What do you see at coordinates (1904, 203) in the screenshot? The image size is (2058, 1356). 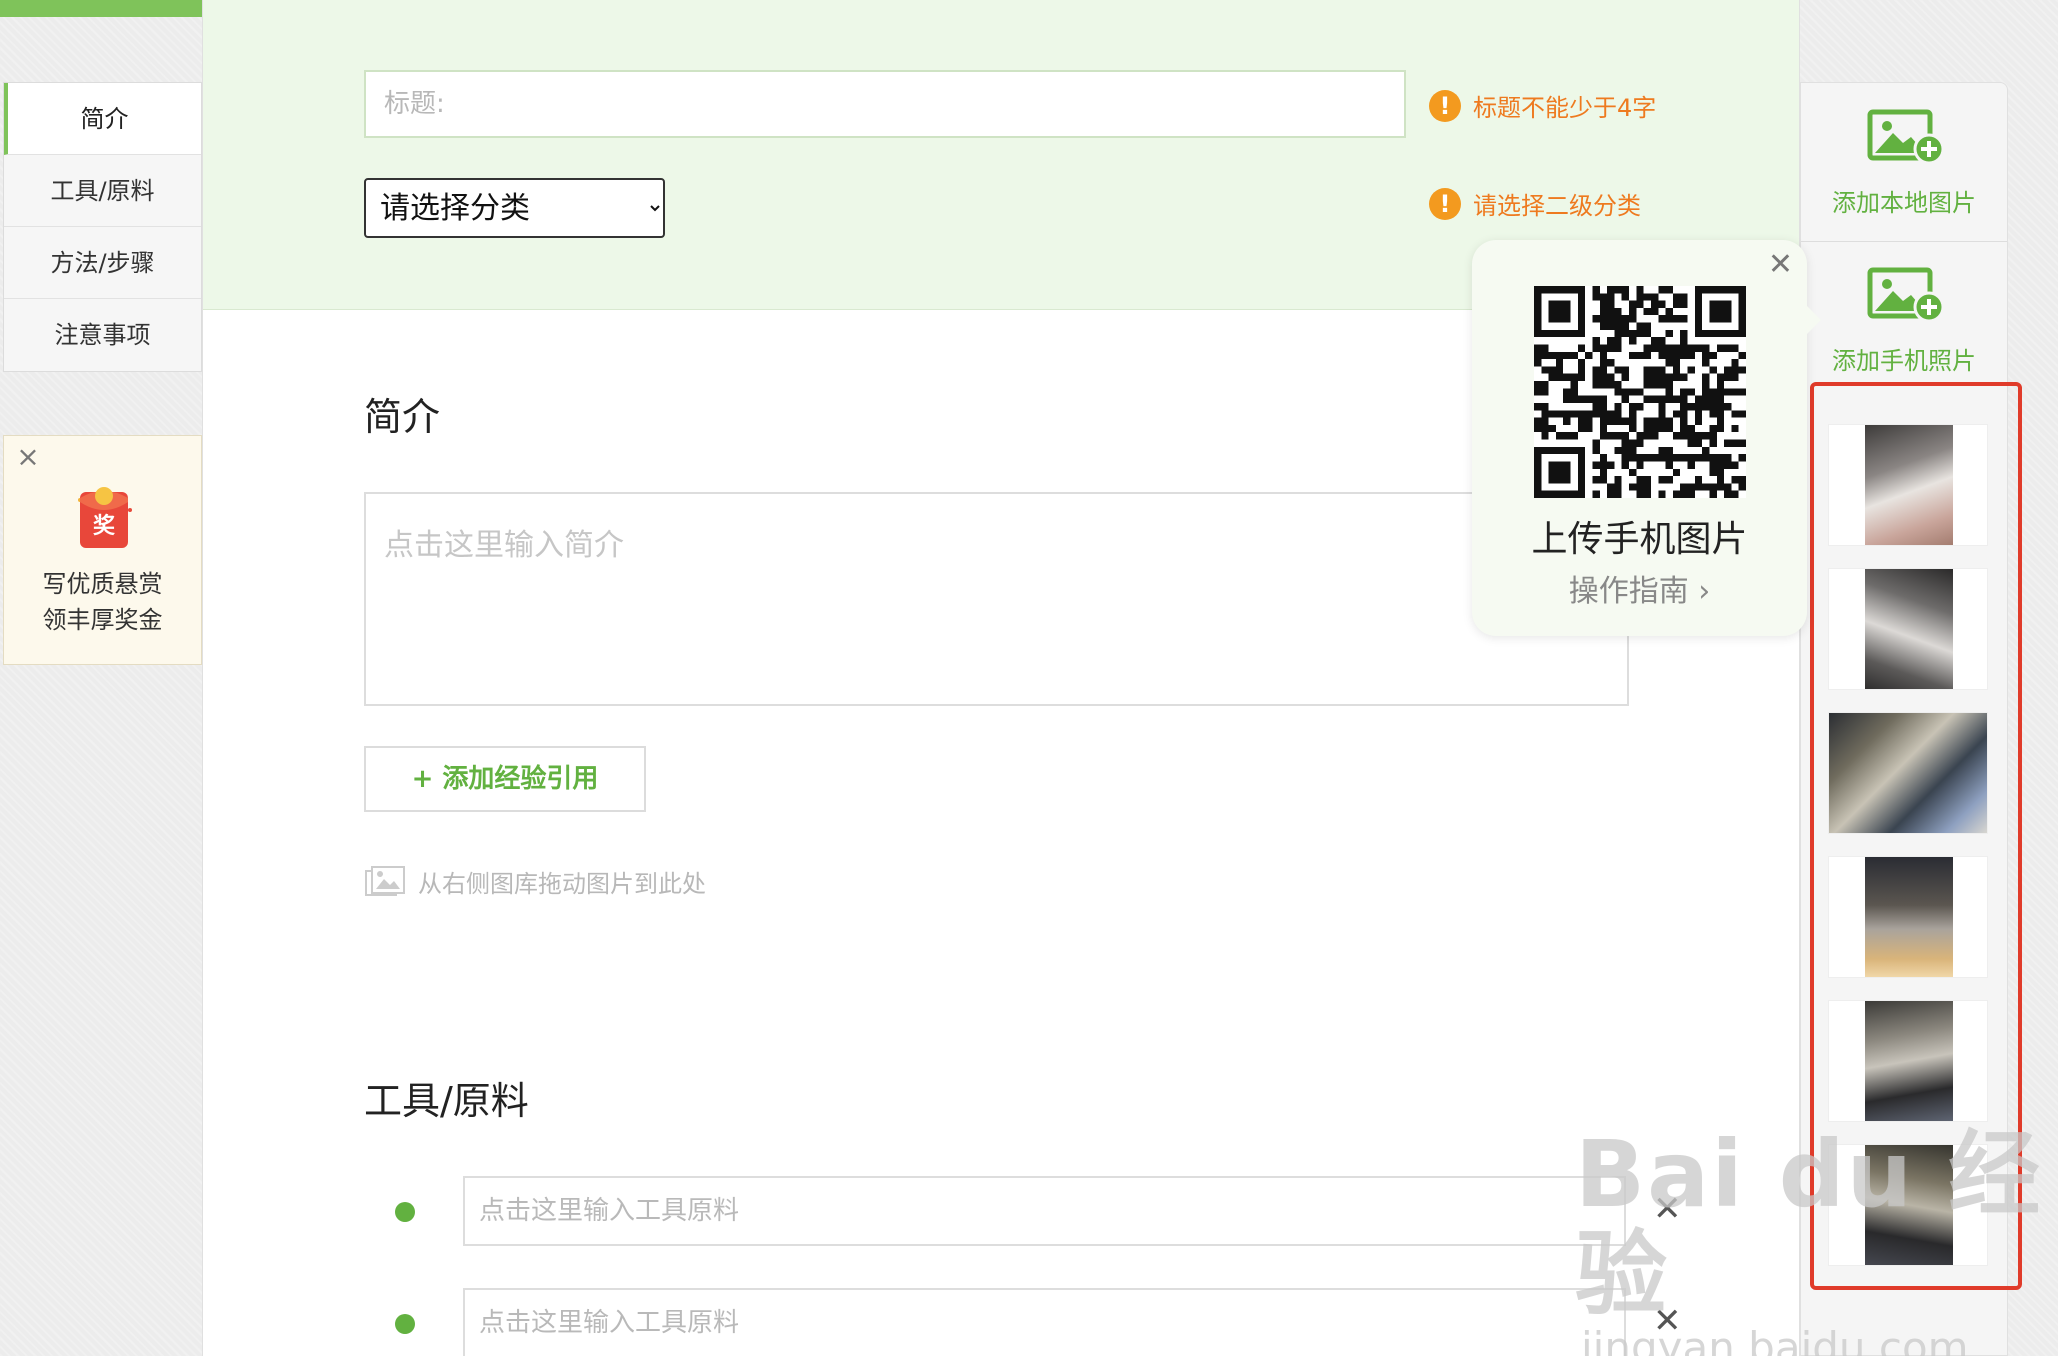 I see `add-local-label: 添加本地图片` at bounding box center [1904, 203].